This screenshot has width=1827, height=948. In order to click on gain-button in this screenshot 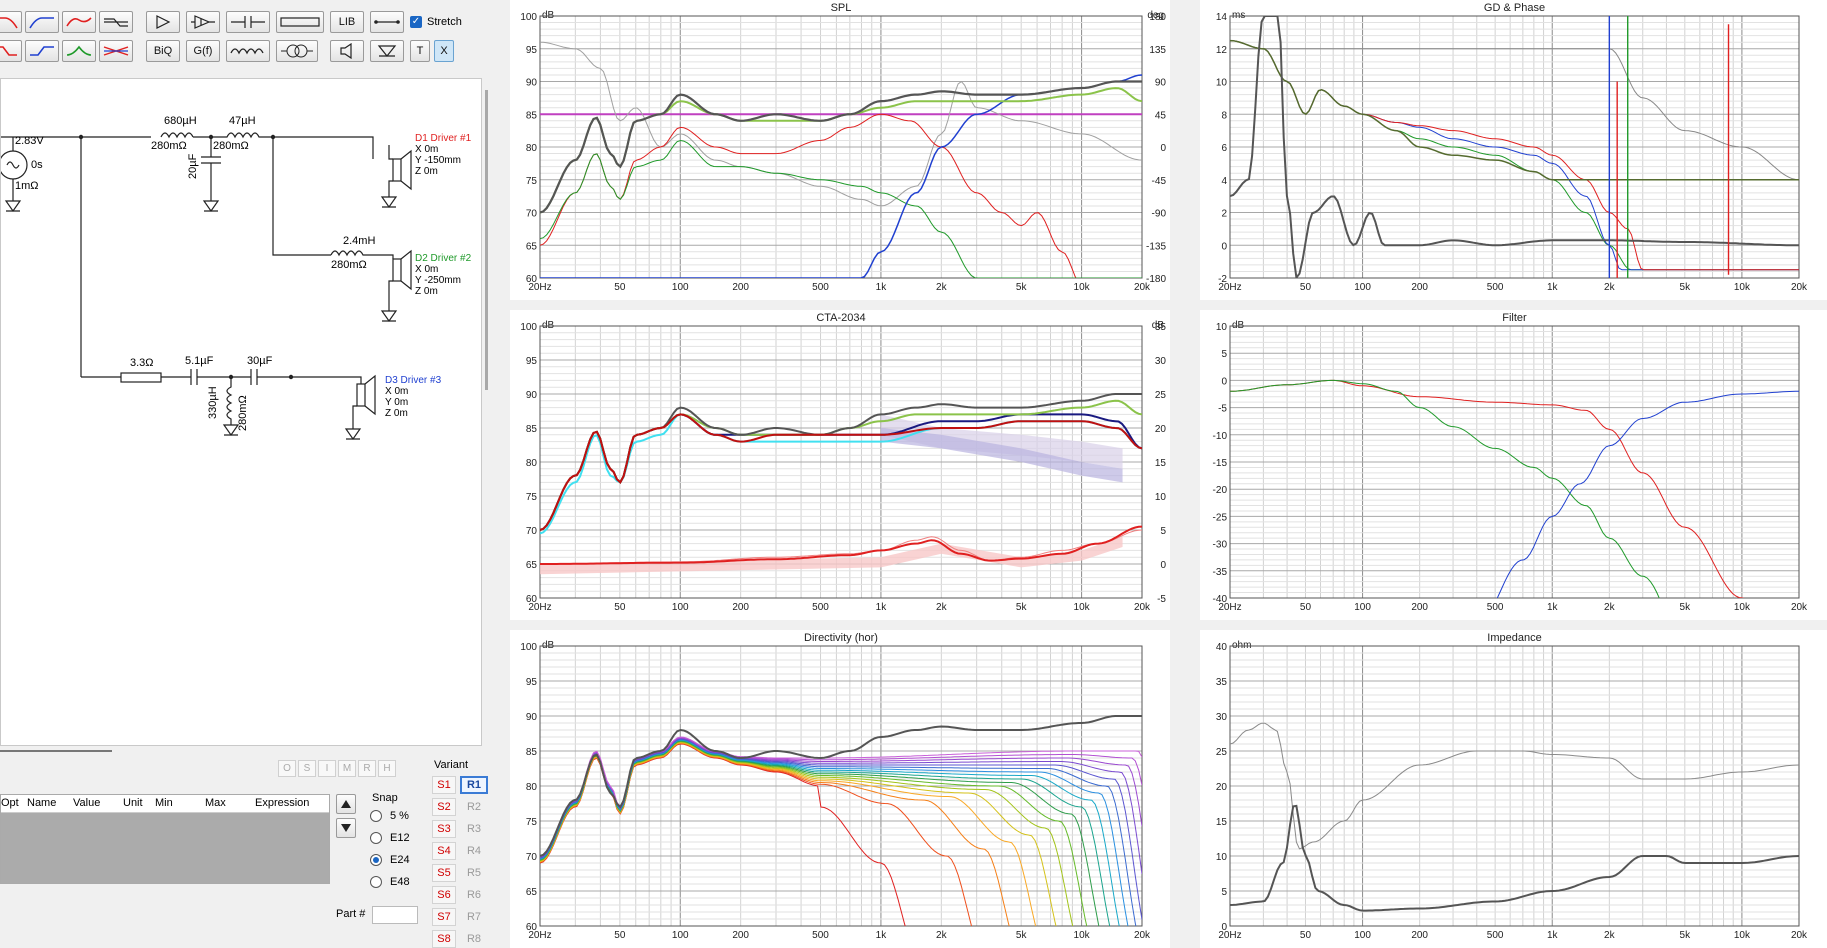, I will do `click(203, 22)`.